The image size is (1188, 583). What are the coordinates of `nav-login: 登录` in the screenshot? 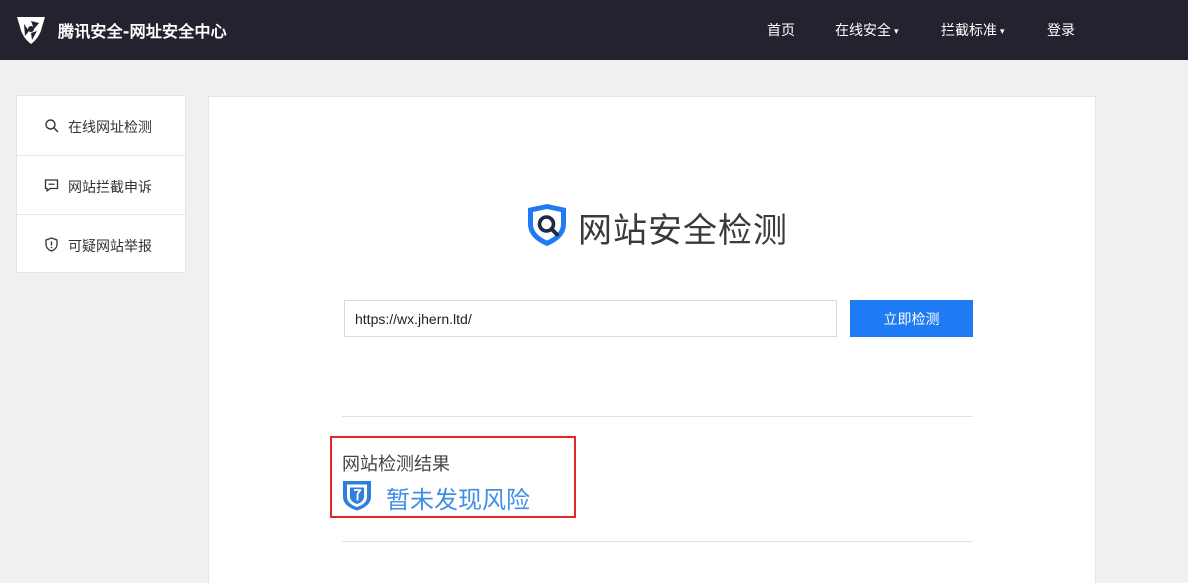 It's located at (1061, 30).